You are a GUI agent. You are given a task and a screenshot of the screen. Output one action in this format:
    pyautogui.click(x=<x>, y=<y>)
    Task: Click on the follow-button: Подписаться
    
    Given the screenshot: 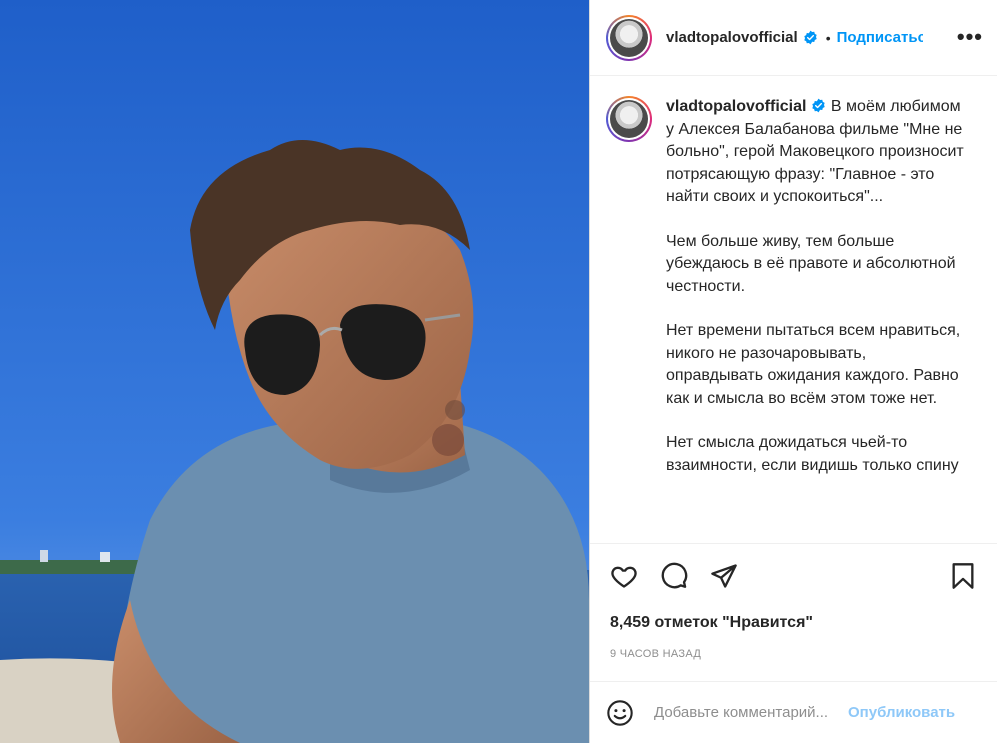 What is the action you would take?
    pyautogui.click(x=880, y=37)
    